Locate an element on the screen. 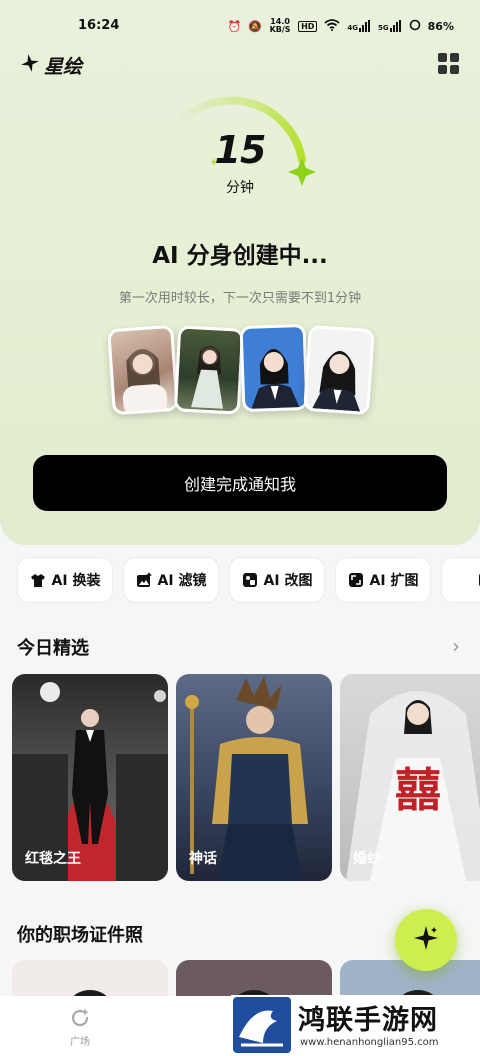 The image size is (480, 1056). app-name: 星绘 is located at coordinates (63, 67).